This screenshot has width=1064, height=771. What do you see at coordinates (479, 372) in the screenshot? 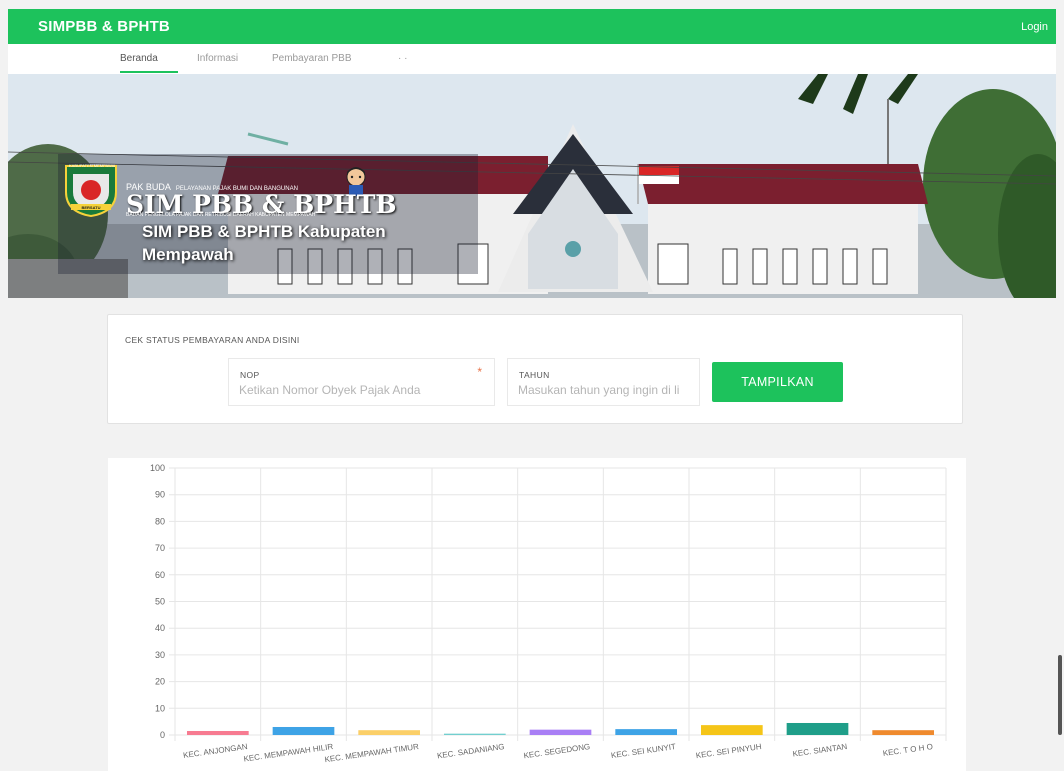
I see `required-icon: *` at bounding box center [479, 372].